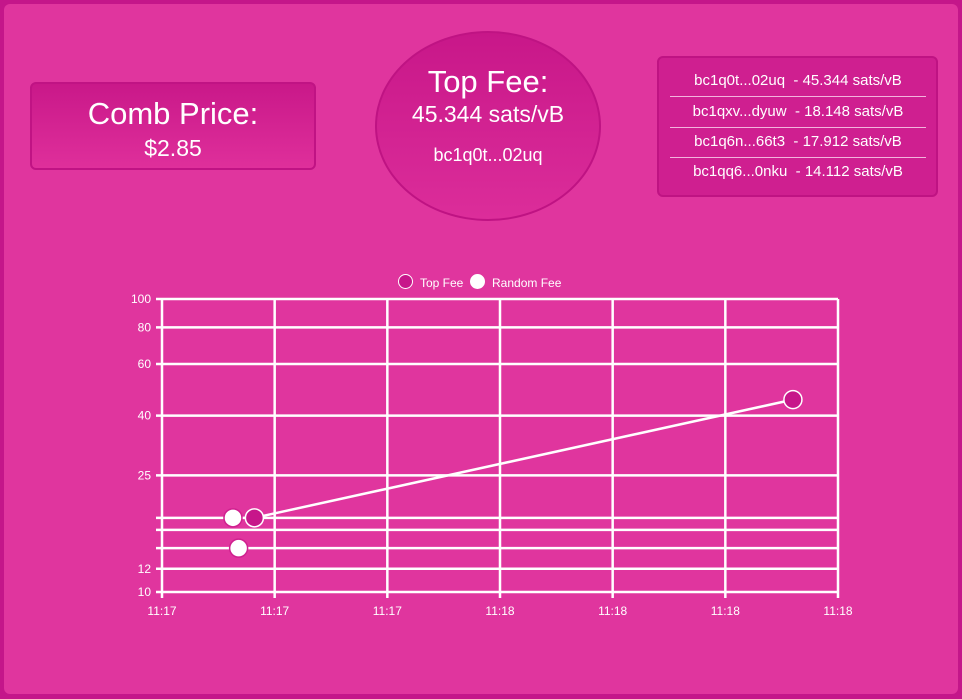 The width and height of the screenshot is (962, 699). I want to click on y-tick-label: 60, so click(145, 364).